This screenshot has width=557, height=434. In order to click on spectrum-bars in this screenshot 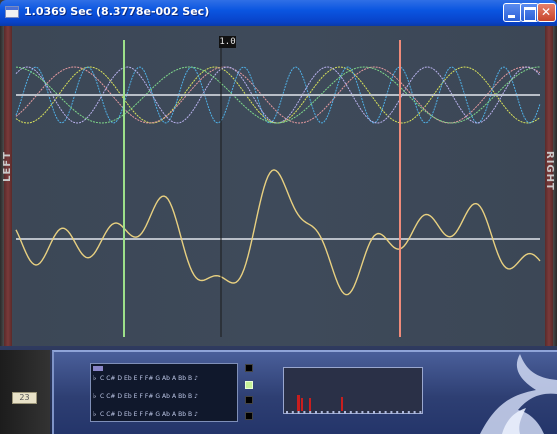, I will do `click(354, 404)`.